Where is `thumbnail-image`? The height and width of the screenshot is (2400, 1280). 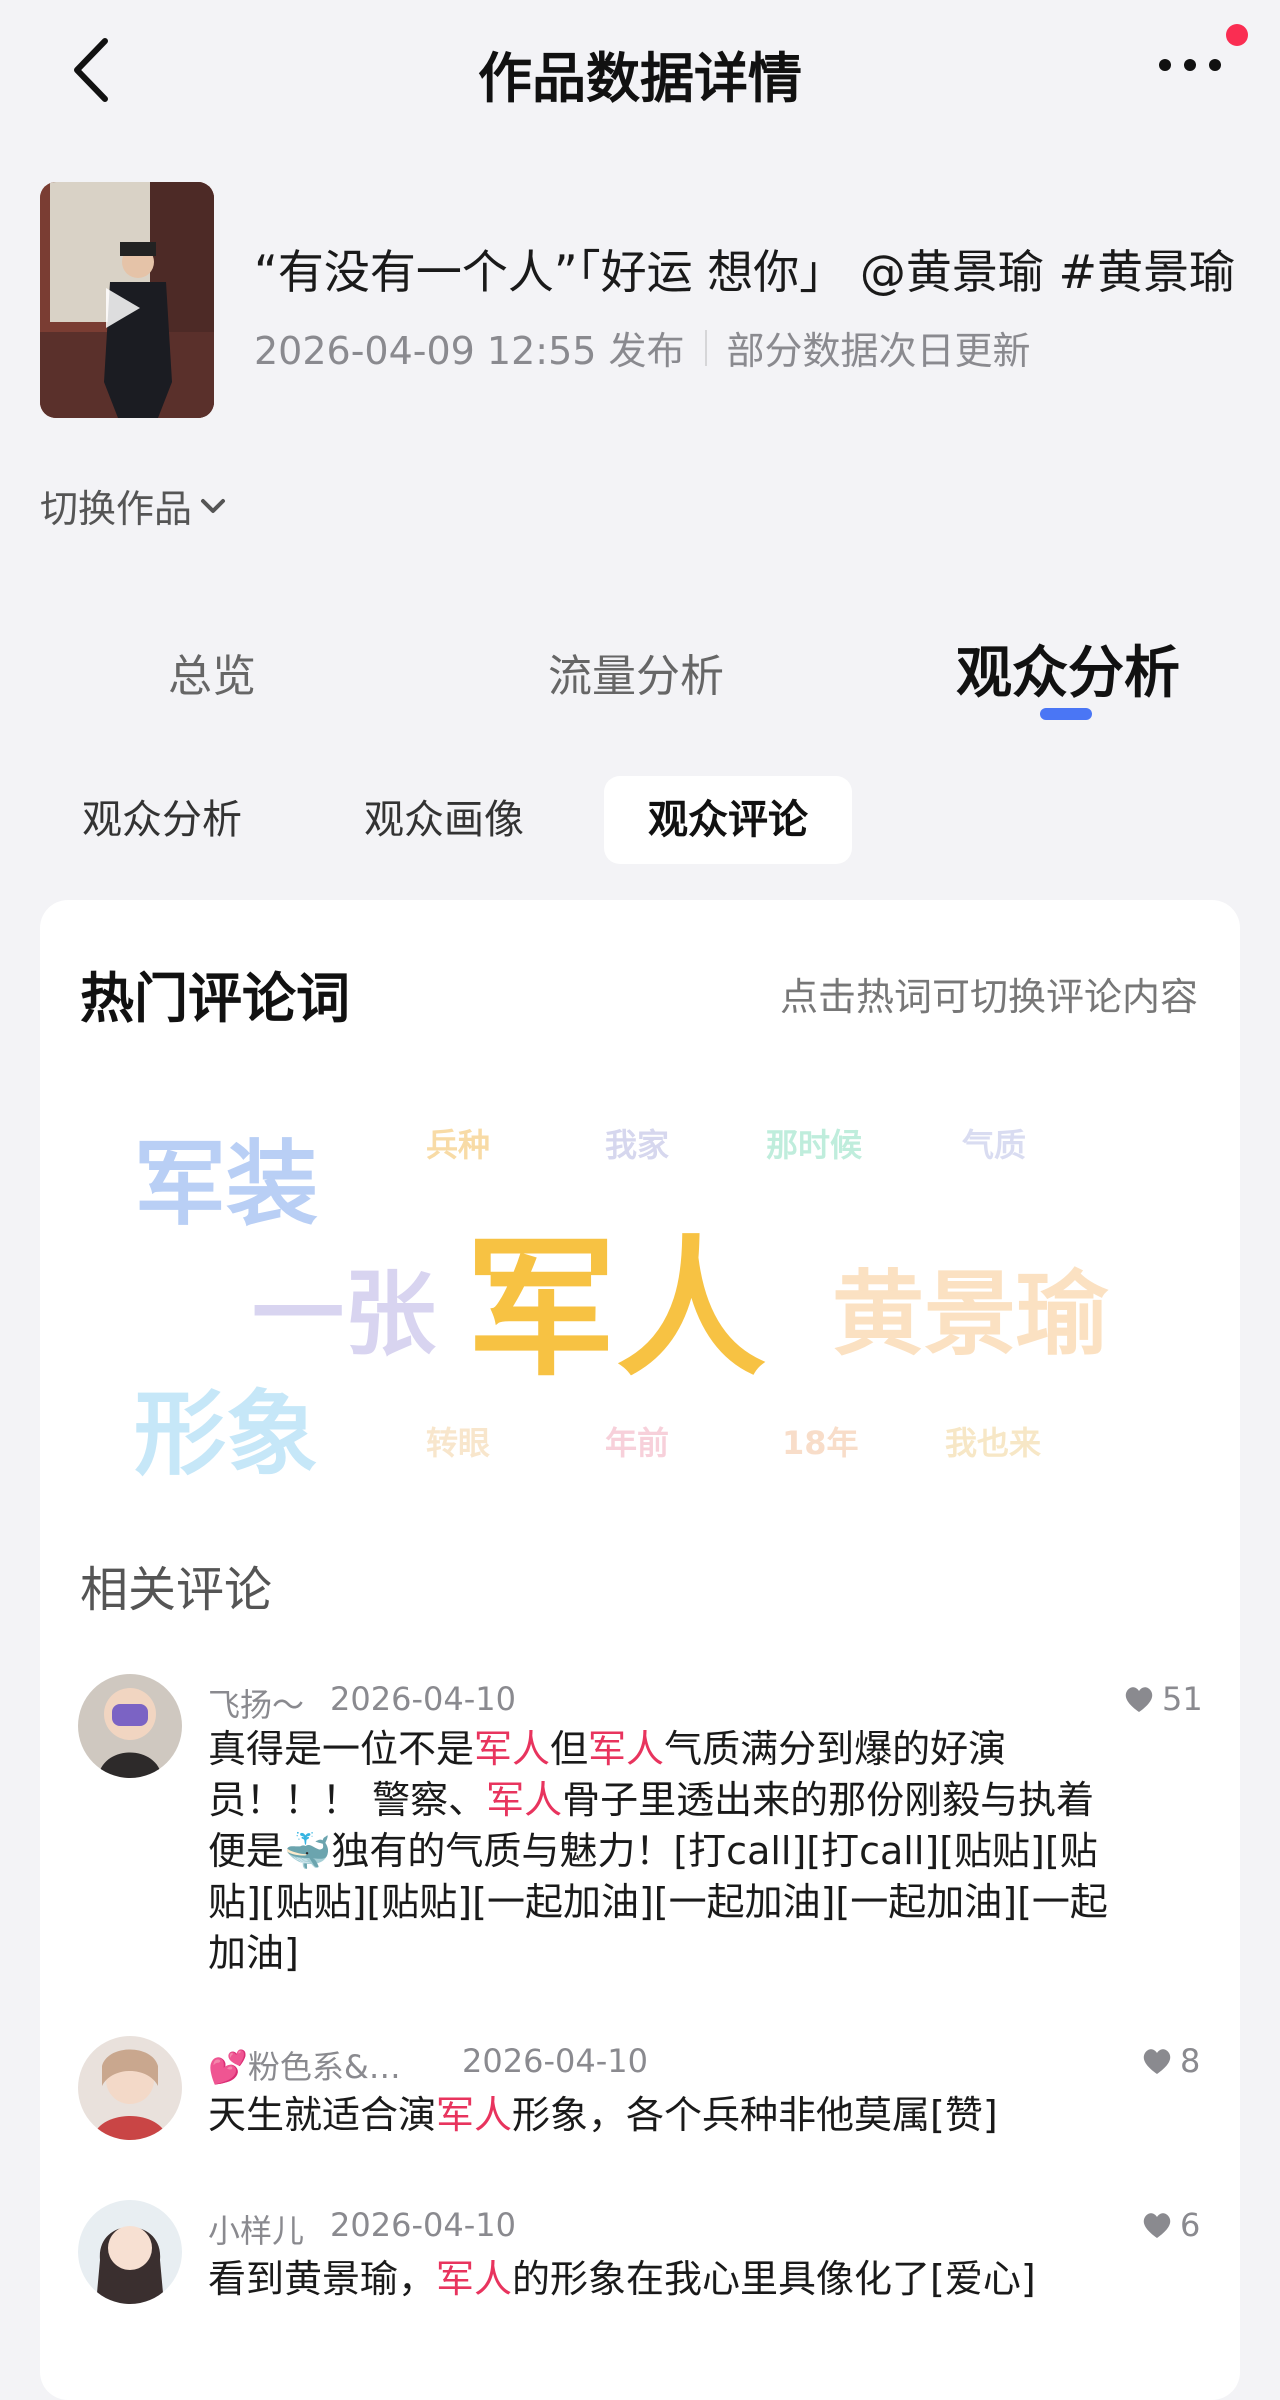 thumbnail-image is located at coordinates (127, 300).